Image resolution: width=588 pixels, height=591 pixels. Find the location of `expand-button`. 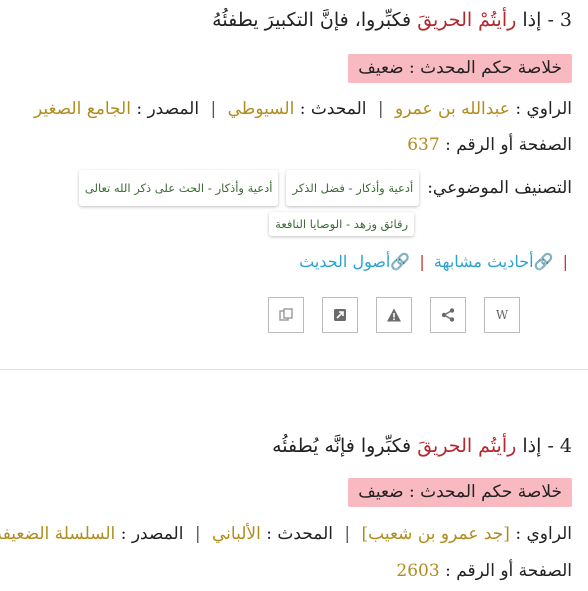

expand-button is located at coordinates (340, 315).